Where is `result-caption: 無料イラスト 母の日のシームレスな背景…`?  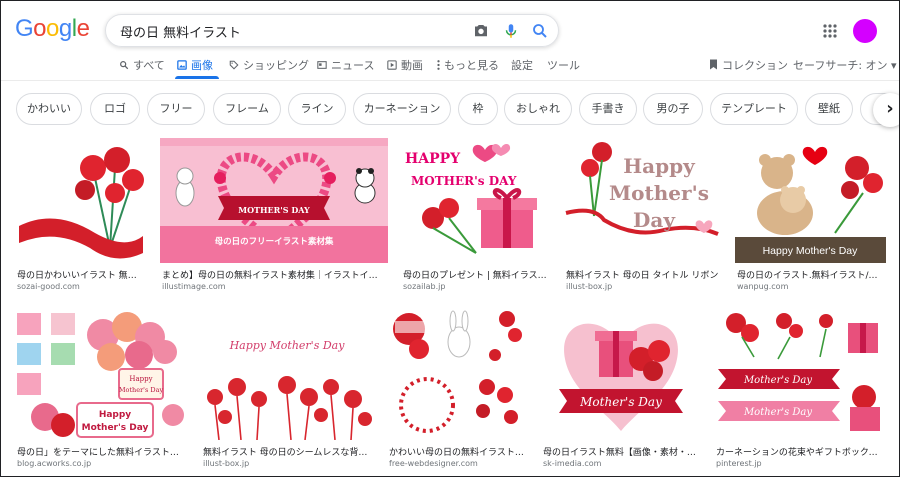
result-caption: 無料イラスト 母の日のシームレスな背景… is located at coordinates (287, 451).